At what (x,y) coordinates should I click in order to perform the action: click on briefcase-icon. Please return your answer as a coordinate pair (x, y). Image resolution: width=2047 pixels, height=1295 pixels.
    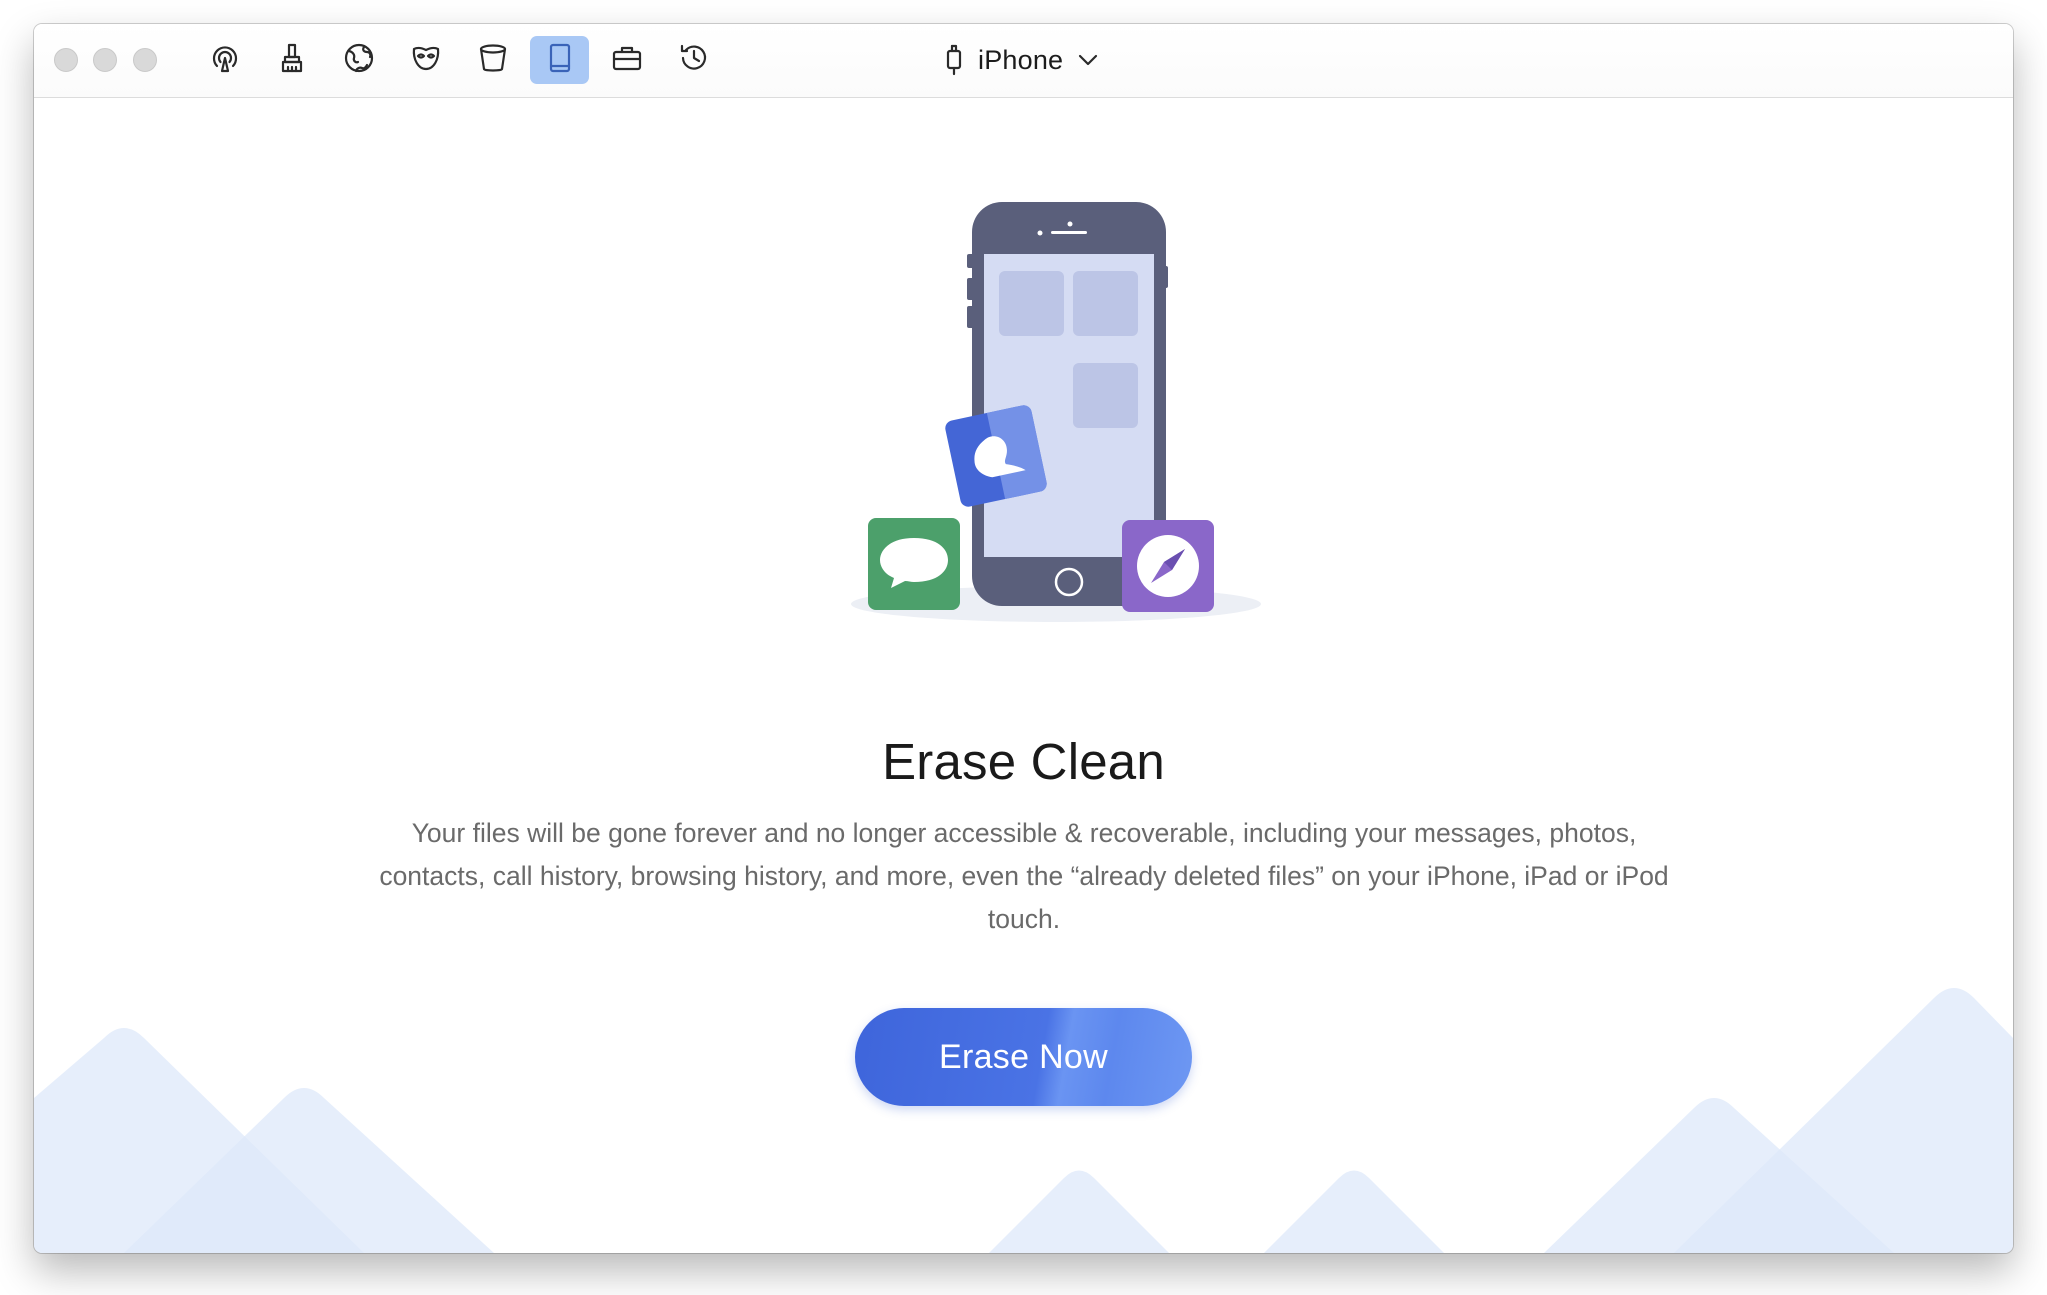
    Looking at the image, I should click on (627, 60).